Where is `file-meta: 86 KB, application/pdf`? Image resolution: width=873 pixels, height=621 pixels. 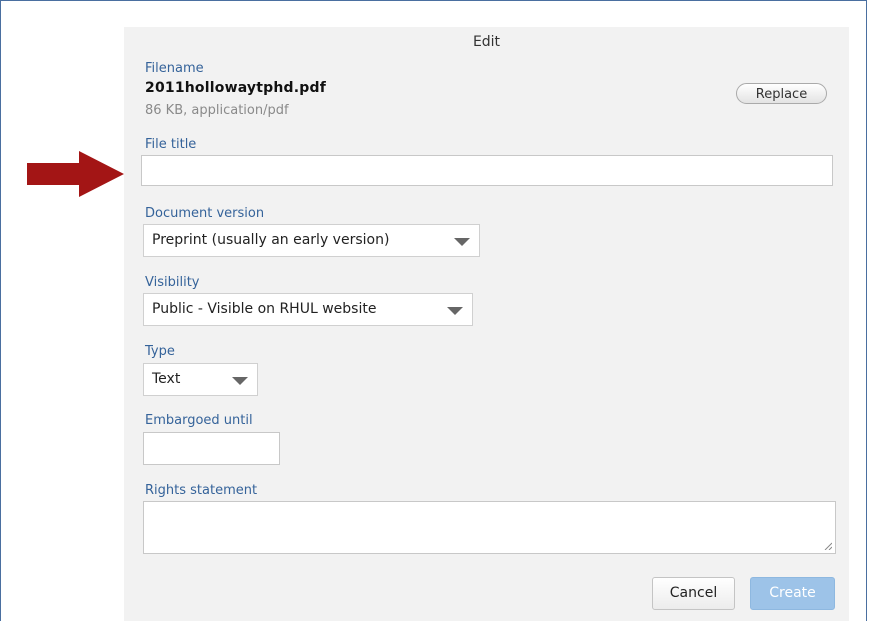
file-meta: 86 KB, application/pdf is located at coordinates (217, 110).